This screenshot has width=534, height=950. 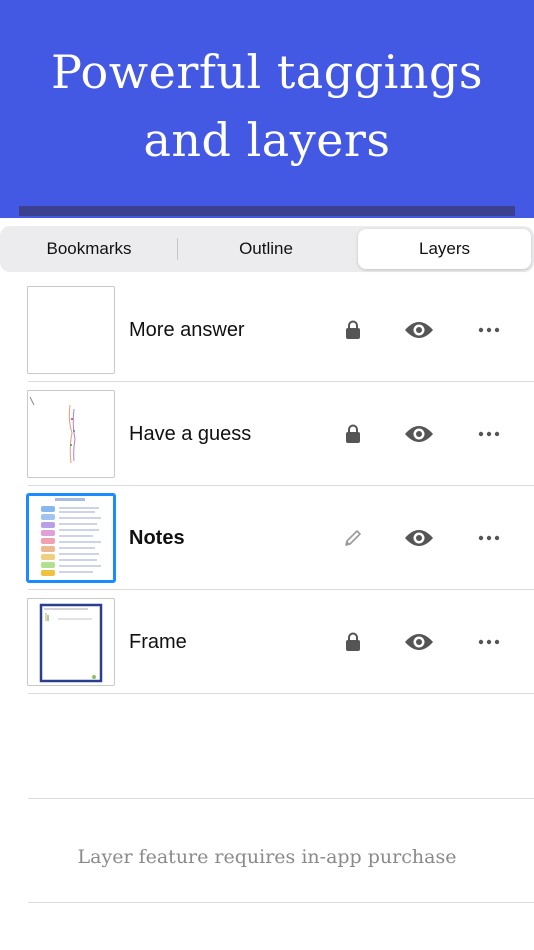 I want to click on banner-divider-bar, so click(x=267, y=211).